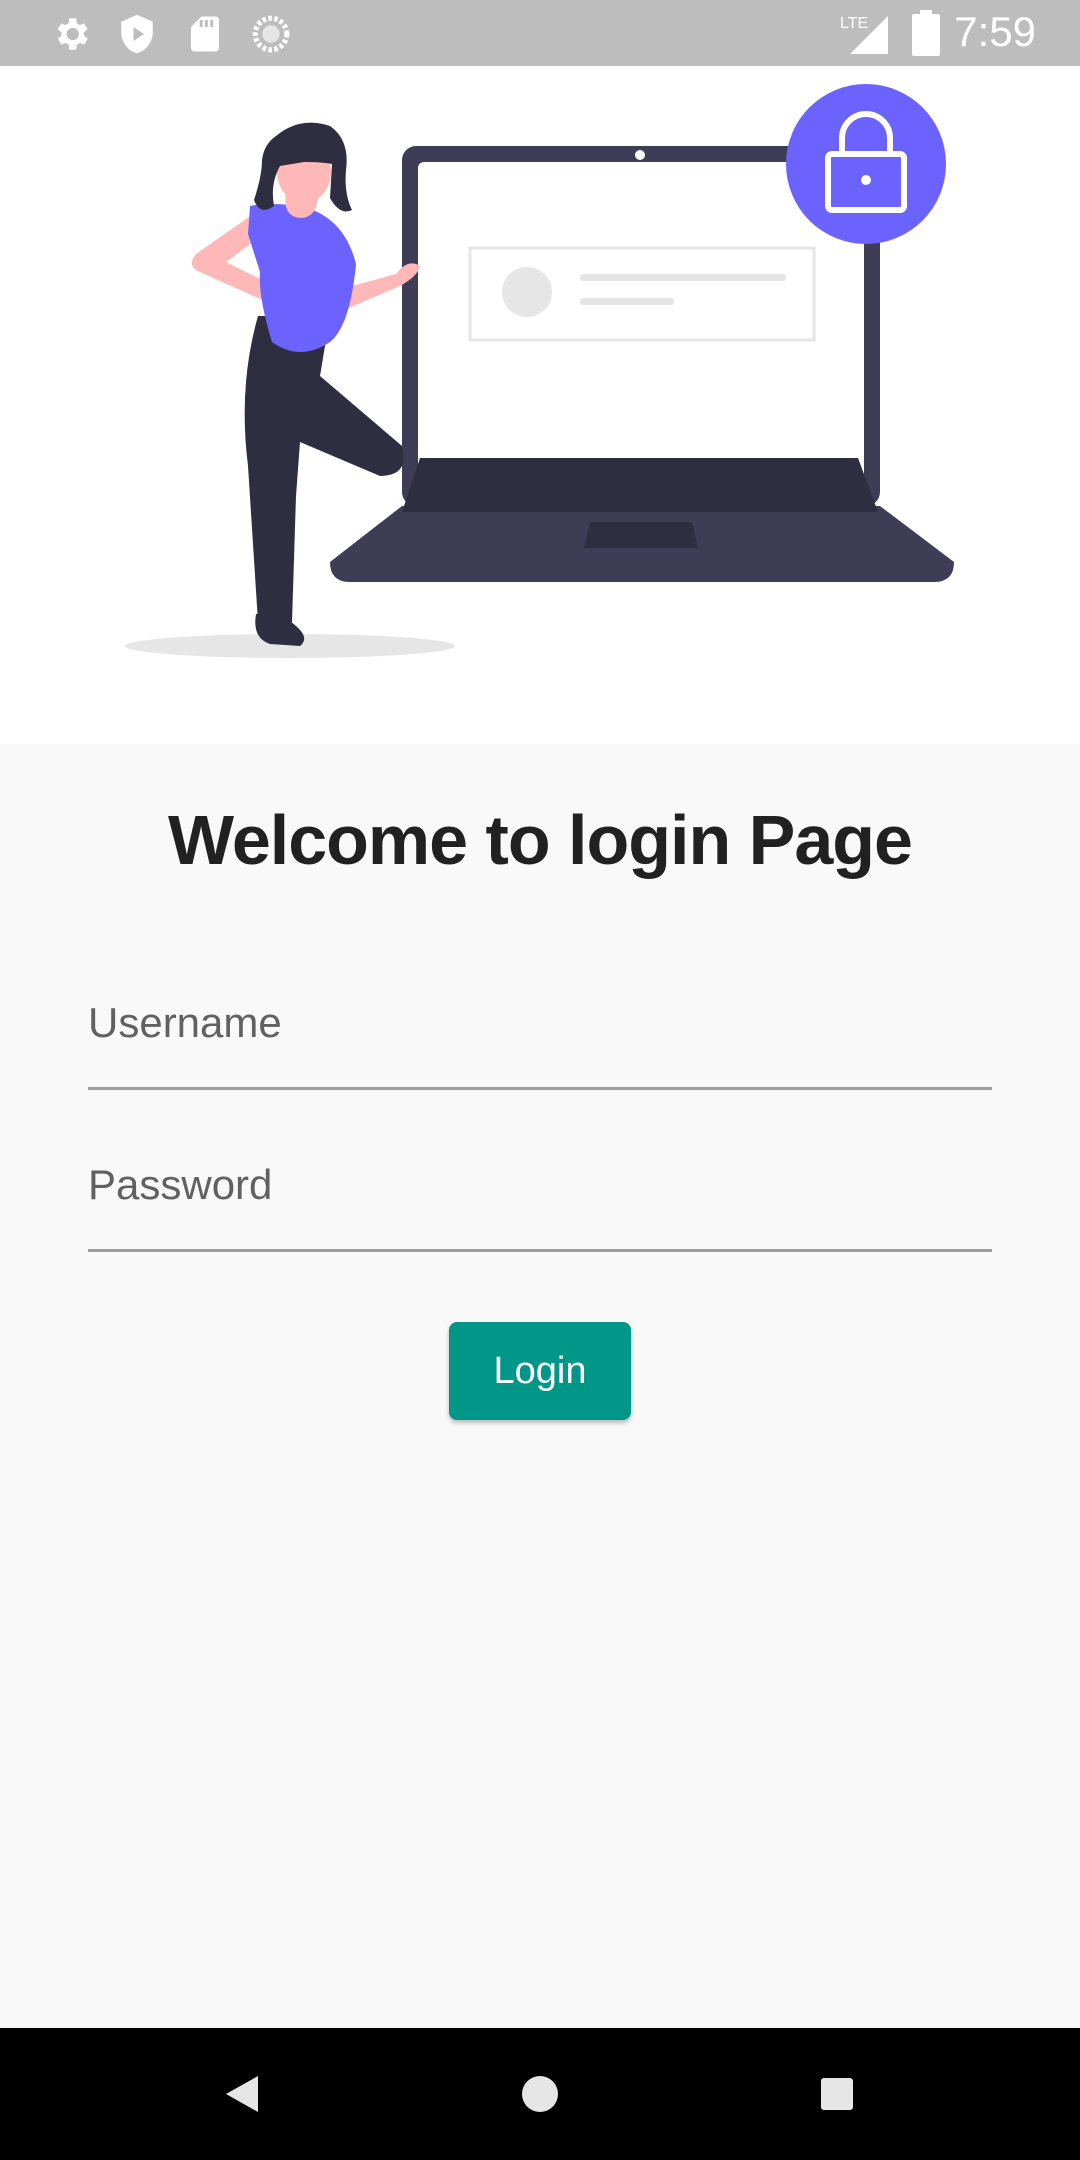 The image size is (1080, 2160). Describe the element at coordinates (995, 31) in the screenshot. I see `status-time: 7:59` at that location.